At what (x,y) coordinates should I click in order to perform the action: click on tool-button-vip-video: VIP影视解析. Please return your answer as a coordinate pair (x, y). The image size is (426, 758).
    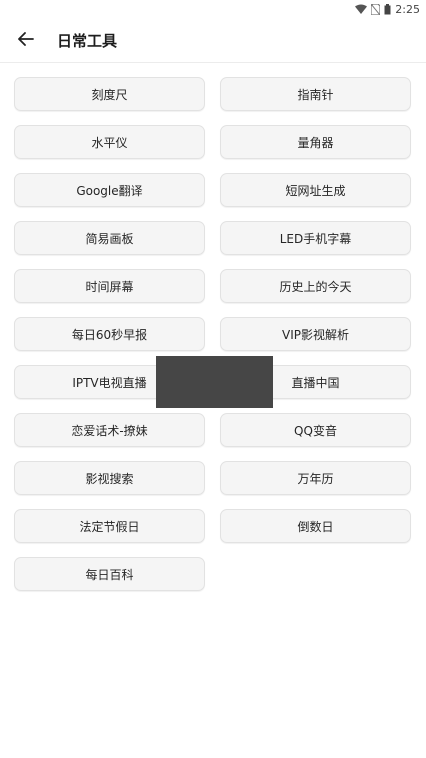
    Looking at the image, I should click on (315, 334).